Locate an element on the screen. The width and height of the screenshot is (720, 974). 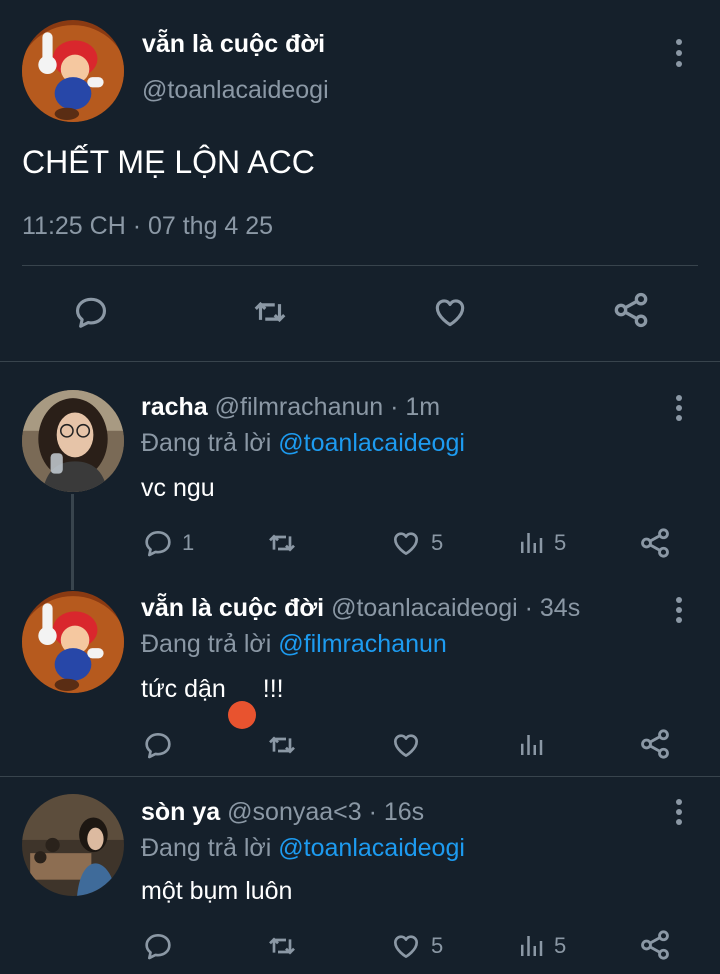
views-button is located at coordinates (531, 745).